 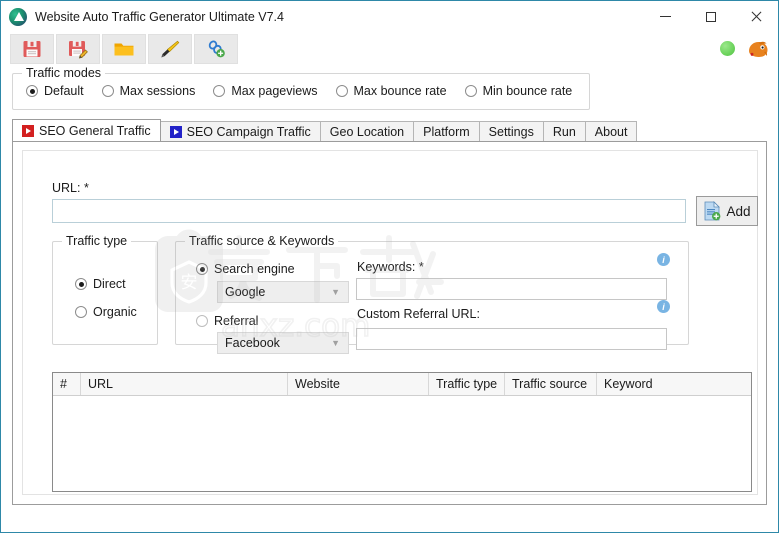 I want to click on keywords-label: Keywords: *, so click(x=390, y=267).